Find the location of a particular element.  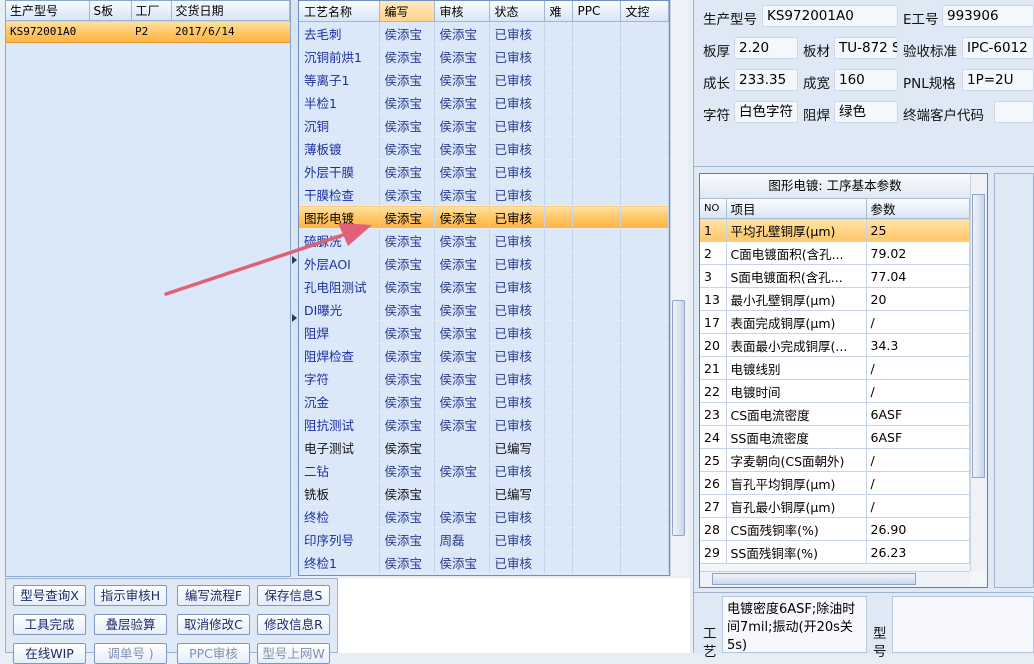

table-row: KS972001A0 P2 2017/6/14 is located at coordinates (148, 31).